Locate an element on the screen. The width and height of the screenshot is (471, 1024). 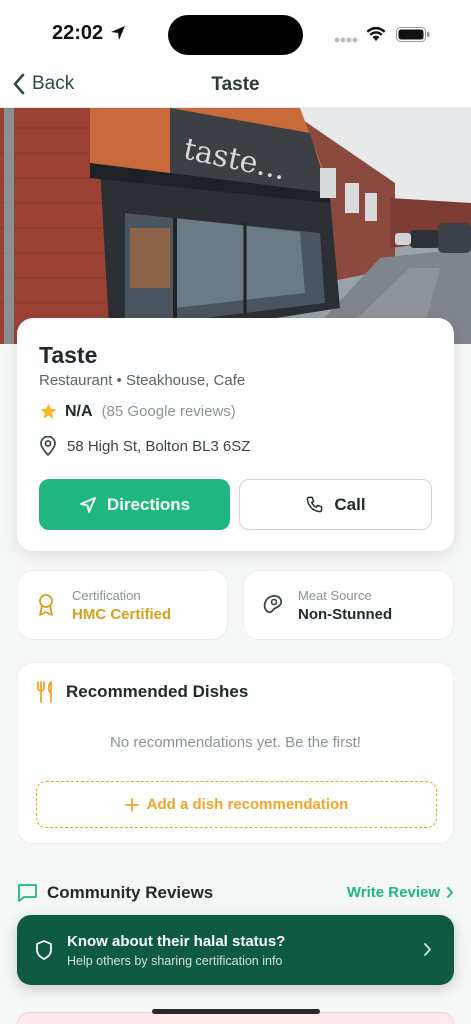
reviews-title: Community Reviews is located at coordinates (130, 892).